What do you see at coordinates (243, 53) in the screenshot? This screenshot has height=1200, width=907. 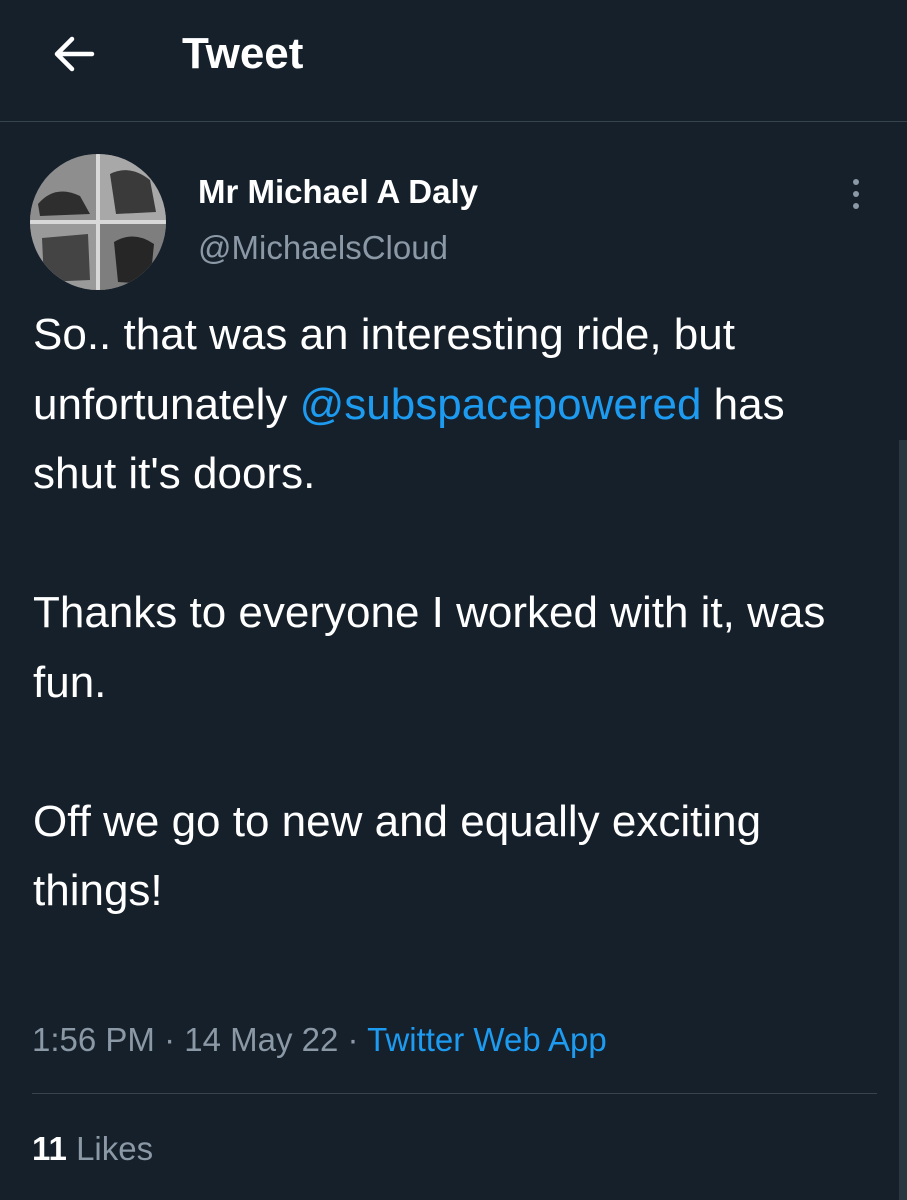 I see `page-title: Tweet` at bounding box center [243, 53].